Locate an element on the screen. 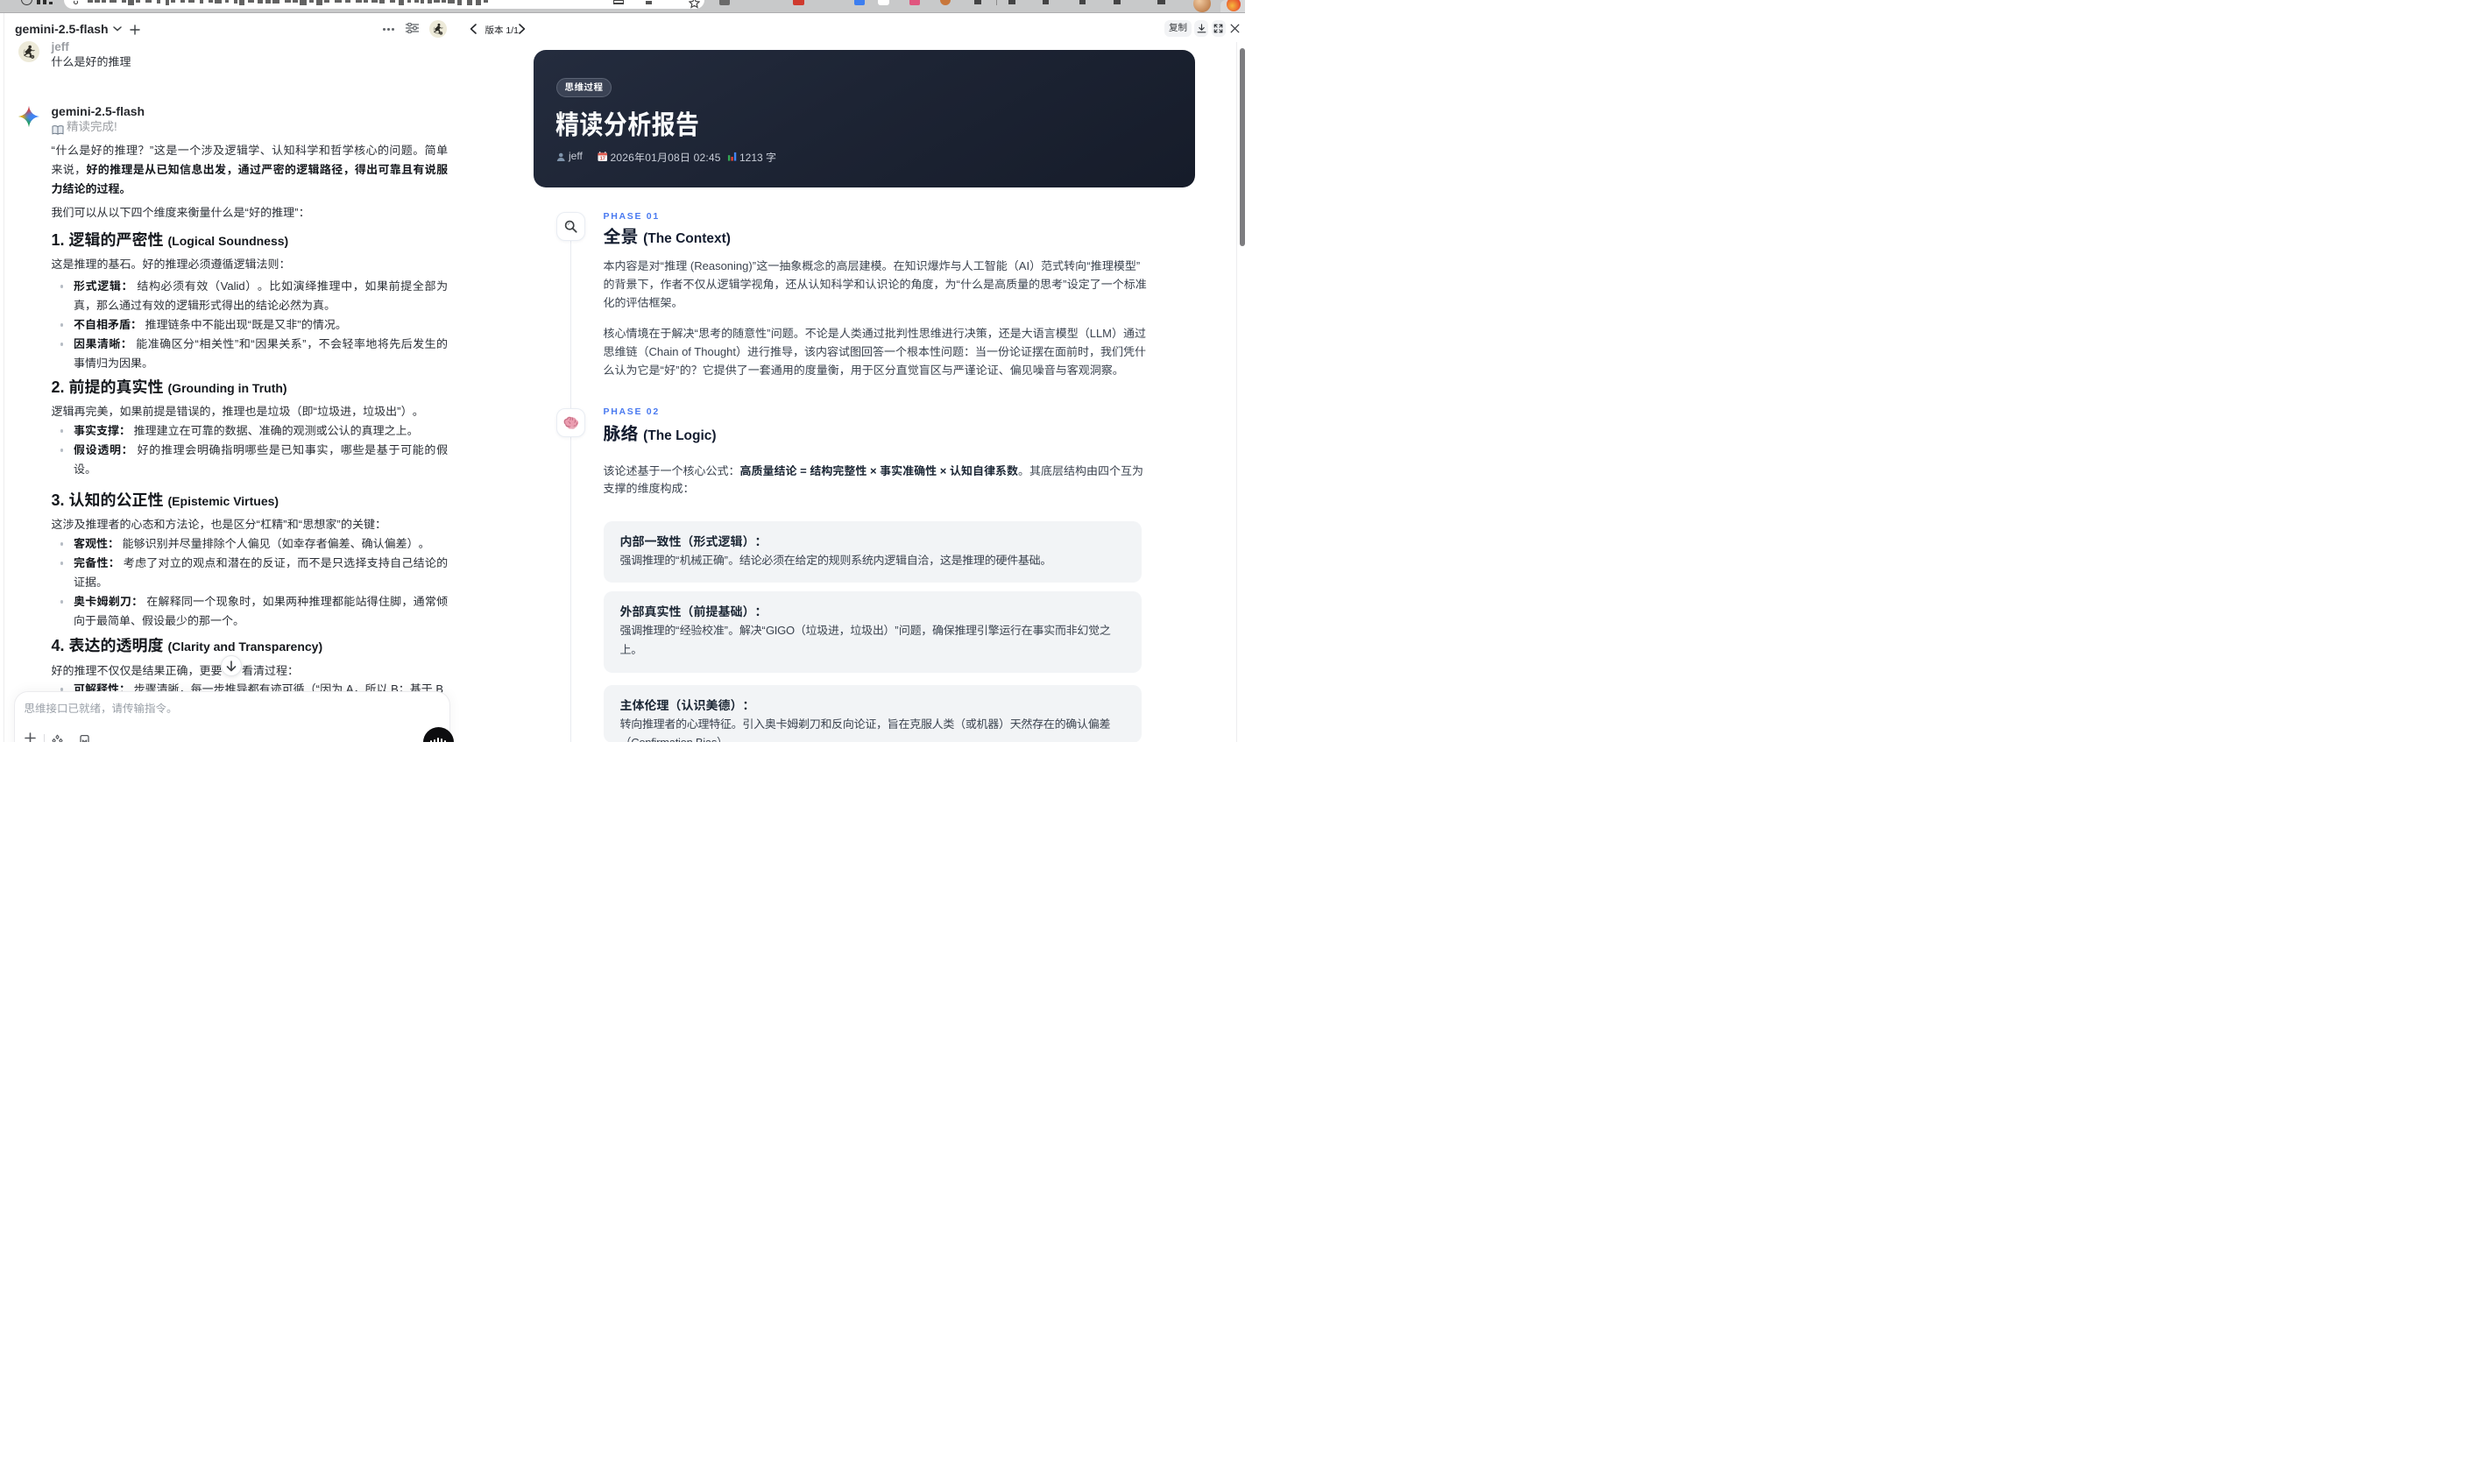 This screenshot has height=1484, width=2490. svg-text: 17 is located at coordinates (602, 158).